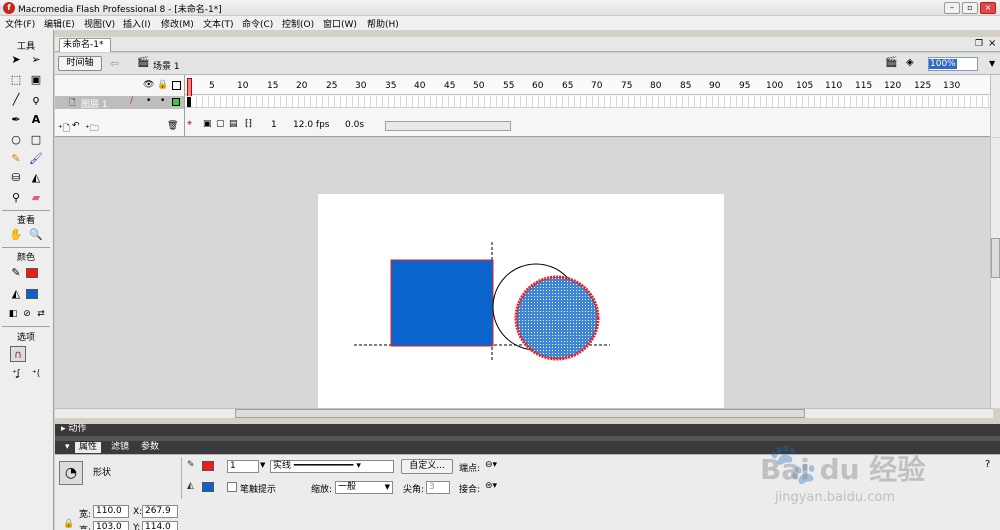  Describe the element at coordinates (218, 23) in the screenshot. I see `menu-text: 文本(T)` at that location.